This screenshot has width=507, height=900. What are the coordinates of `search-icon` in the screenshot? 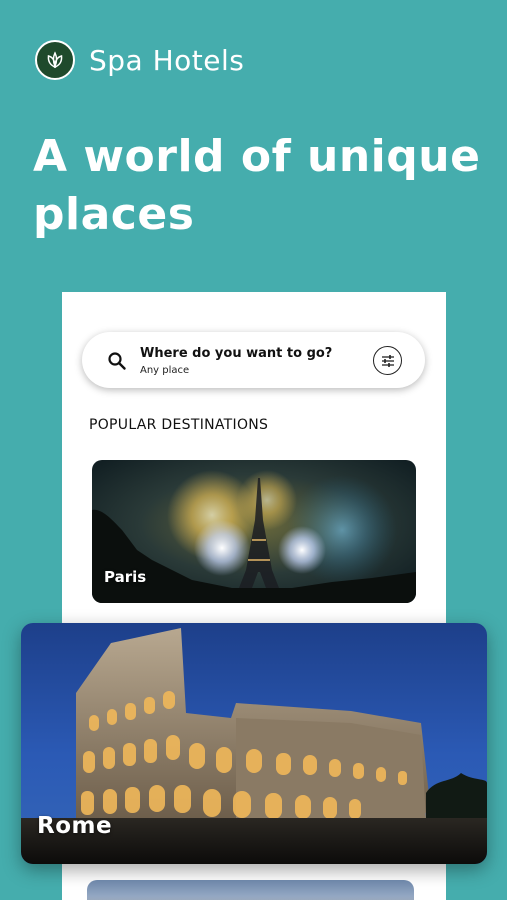 It's located at (117, 361).